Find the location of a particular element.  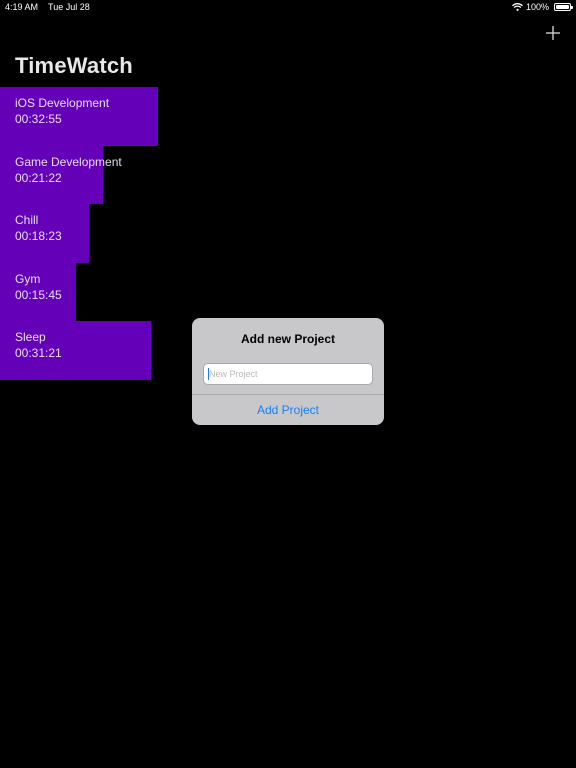

plus-icon is located at coordinates (553, 33).